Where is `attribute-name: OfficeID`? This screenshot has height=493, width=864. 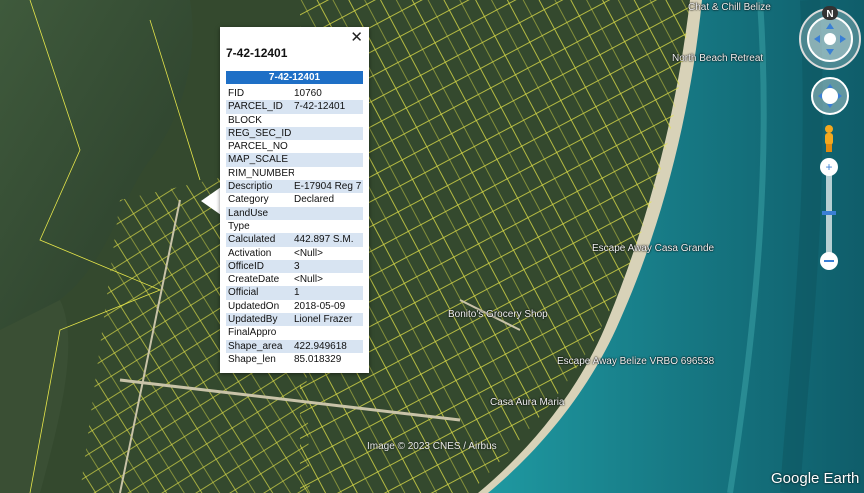
attribute-name: OfficeID is located at coordinates (246, 266).